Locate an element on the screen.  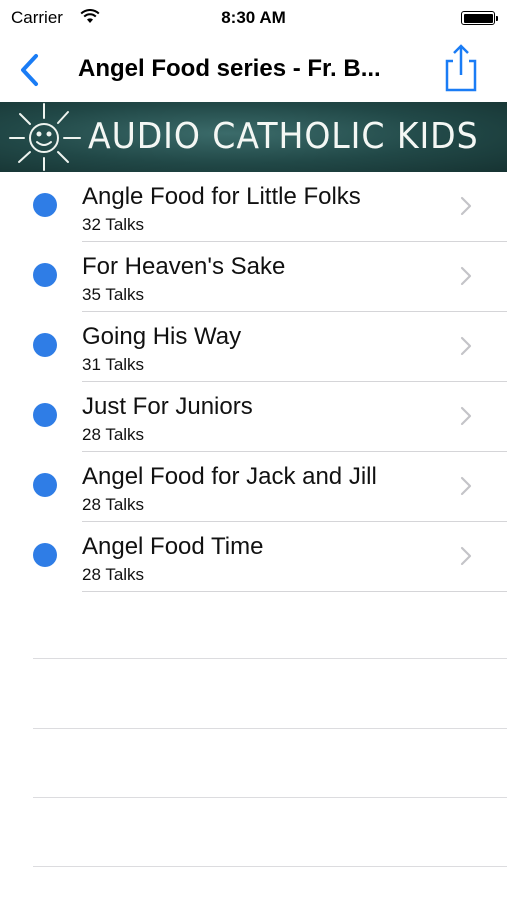
share-button is located at coordinates (460, 68).